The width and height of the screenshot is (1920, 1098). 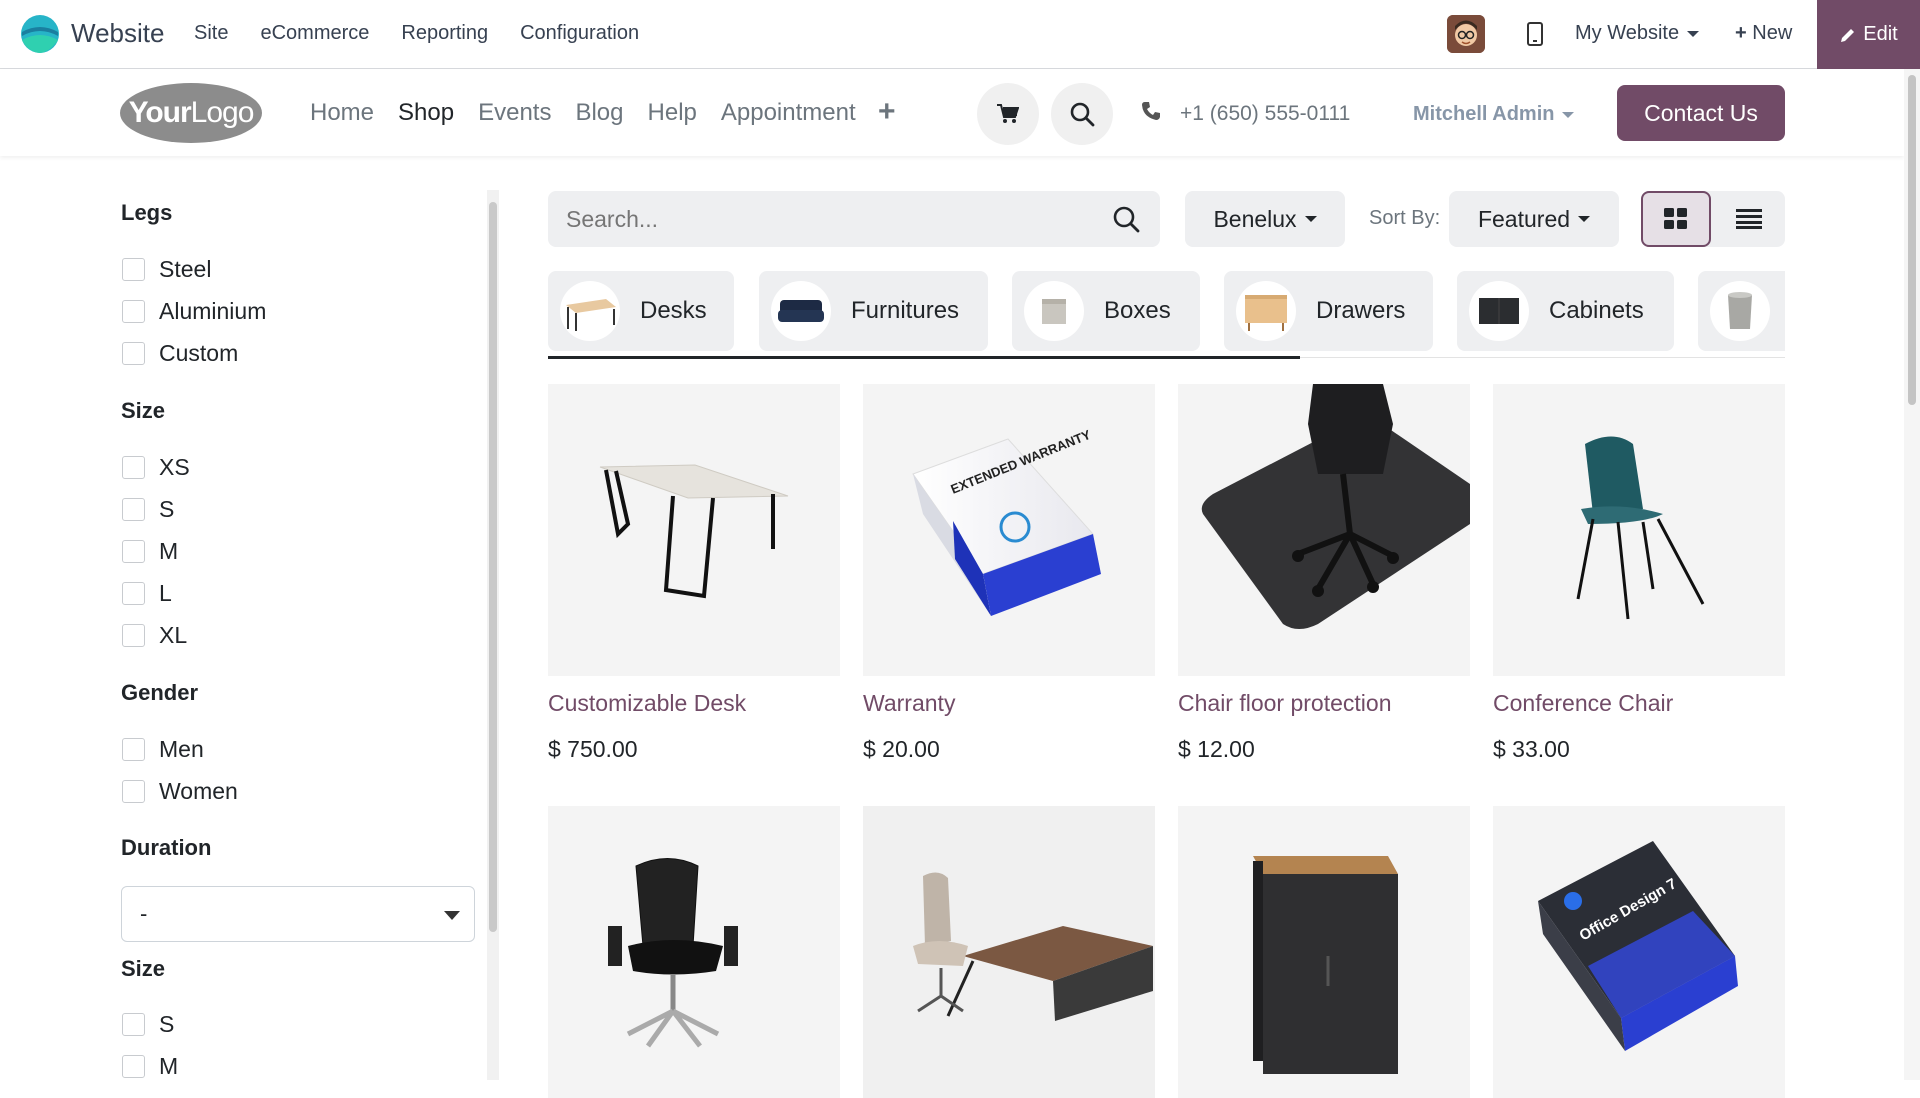 What do you see at coordinates (298, 914) in the screenshot?
I see `duration-select: -` at bounding box center [298, 914].